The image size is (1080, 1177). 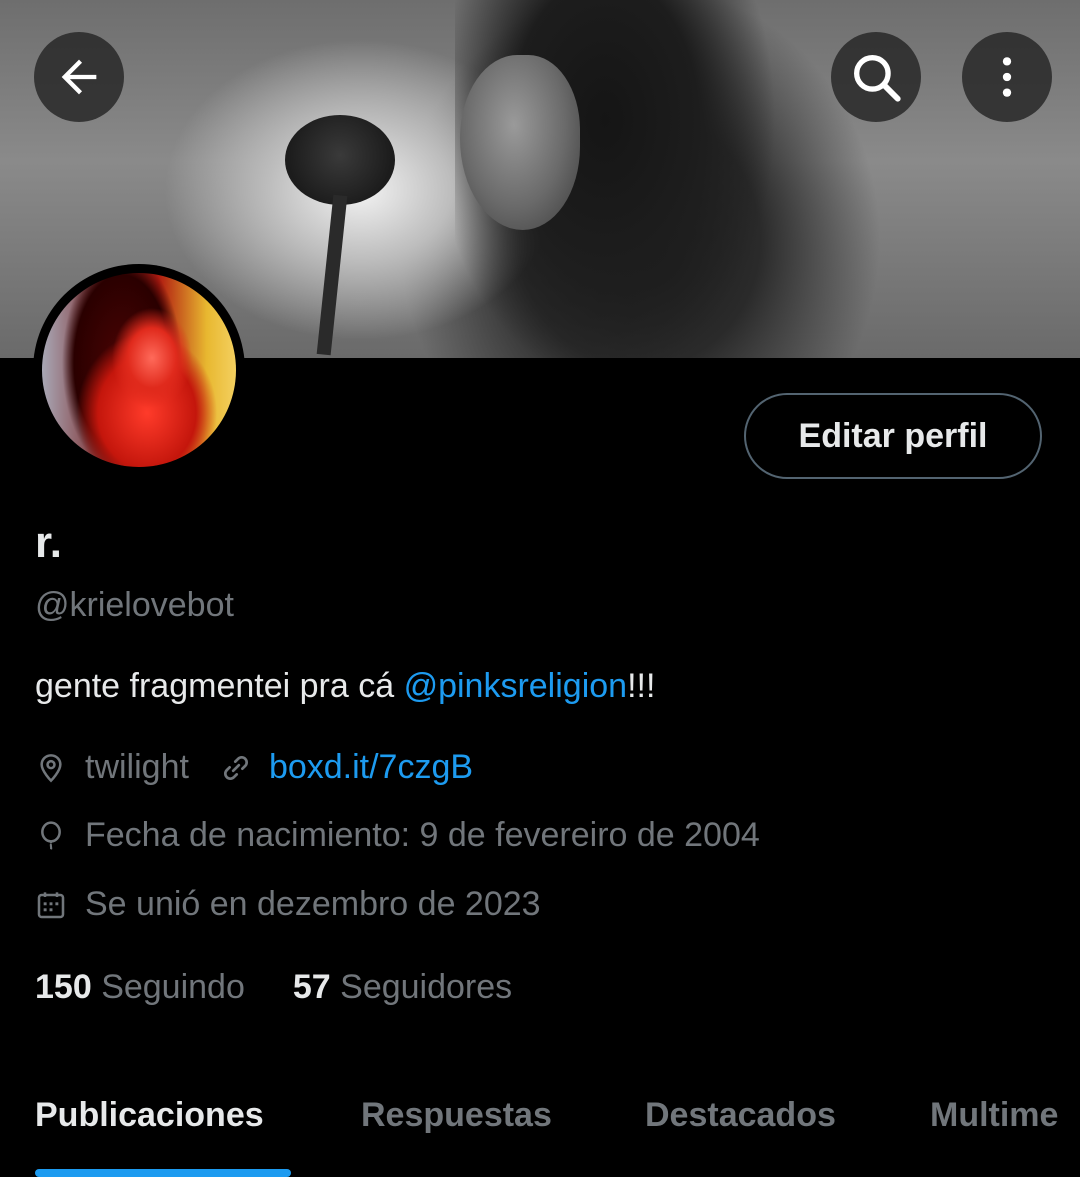 I want to click on user-handle: @krielovebot, so click(x=134, y=605).